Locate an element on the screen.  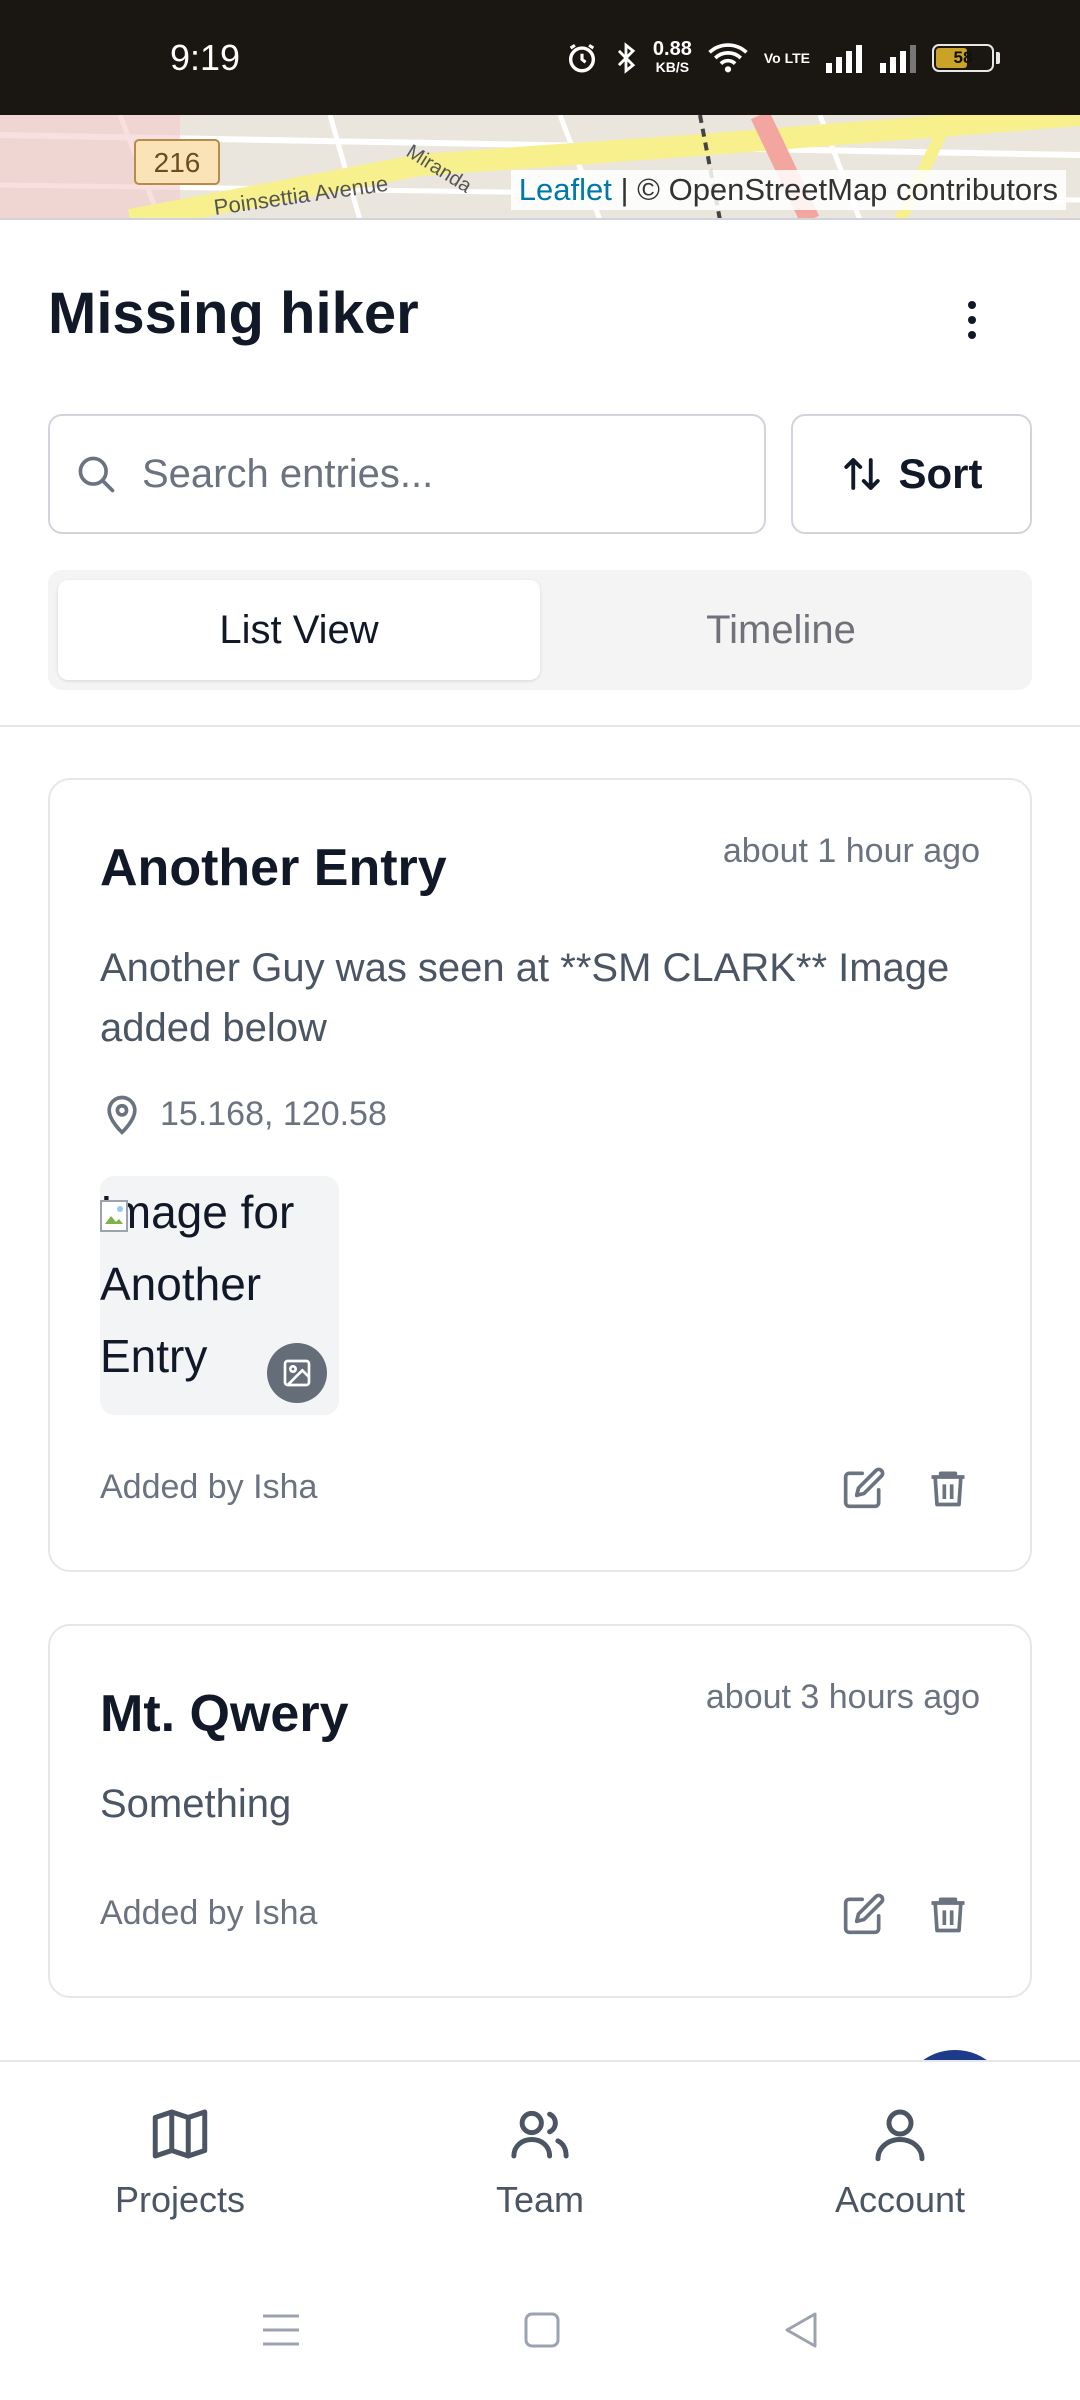
nav-label: Projects is located at coordinates (180, 2199).